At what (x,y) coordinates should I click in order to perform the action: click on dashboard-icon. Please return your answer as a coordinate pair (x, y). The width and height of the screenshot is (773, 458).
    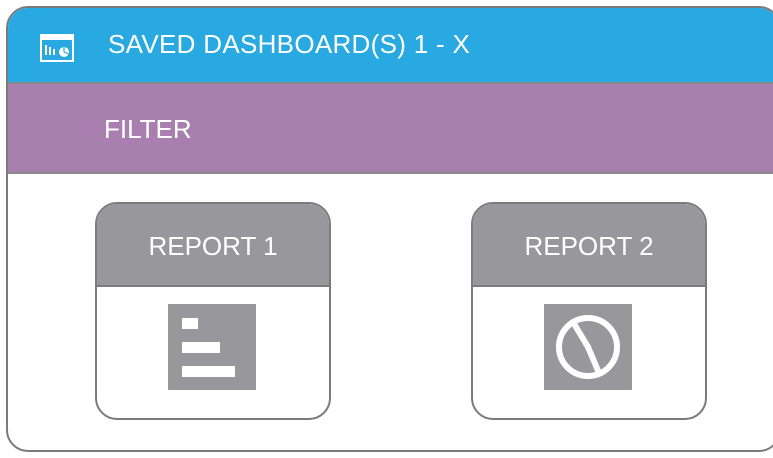
    Looking at the image, I should click on (57, 48).